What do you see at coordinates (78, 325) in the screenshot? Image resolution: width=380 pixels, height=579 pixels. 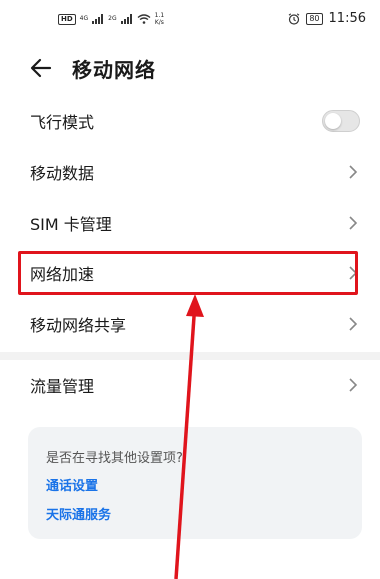 I see `row-label: 移动网络共享` at bounding box center [78, 325].